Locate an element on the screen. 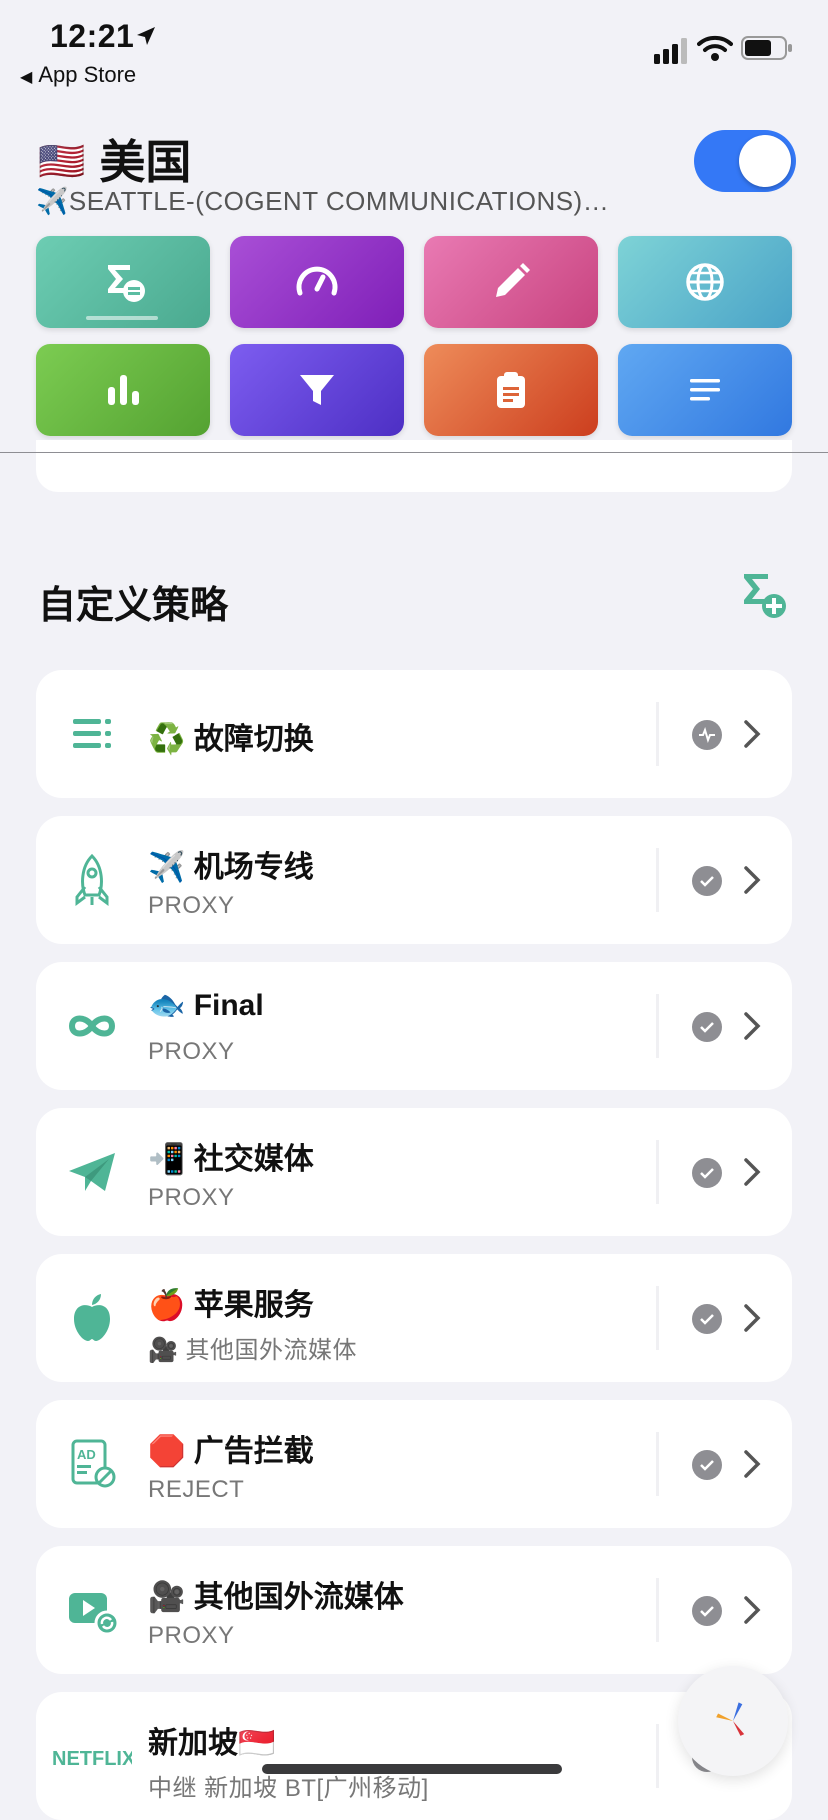 Image resolution: width=828 pixels, height=1820 pixels. policy-selection: 🎥 其他国外流媒体 is located at coordinates (253, 1350).